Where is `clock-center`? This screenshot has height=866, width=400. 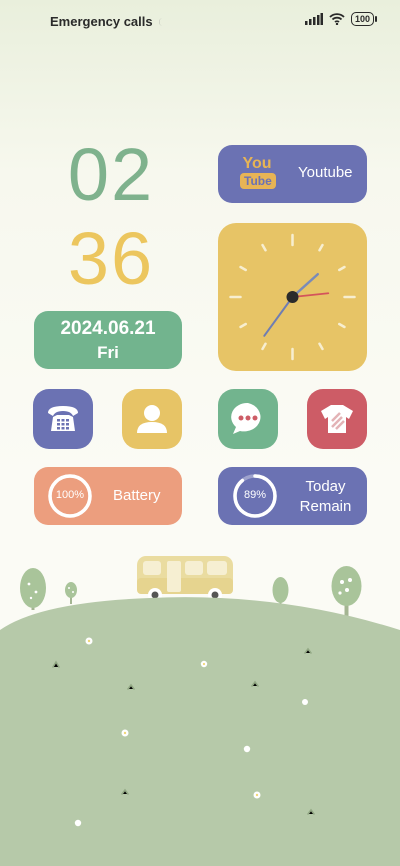 clock-center is located at coordinates (292, 297).